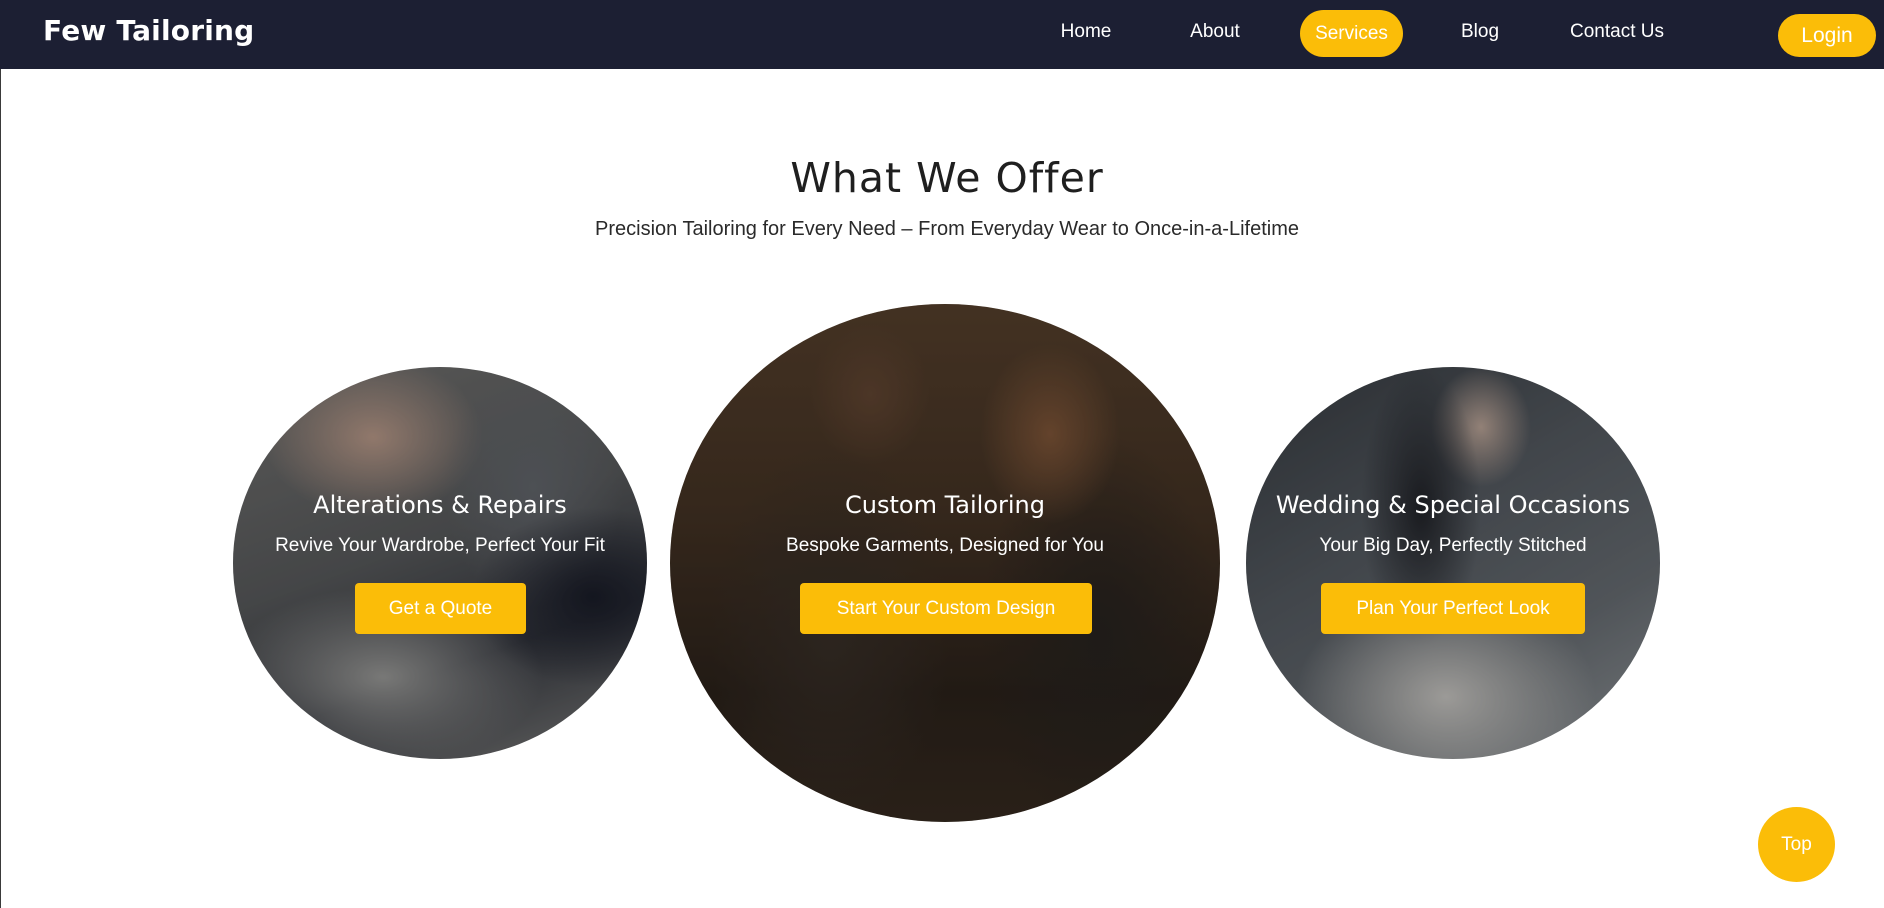 This screenshot has height=908, width=1884. What do you see at coordinates (945, 505) in the screenshot?
I see `service-title: Custom Tailoring` at bounding box center [945, 505].